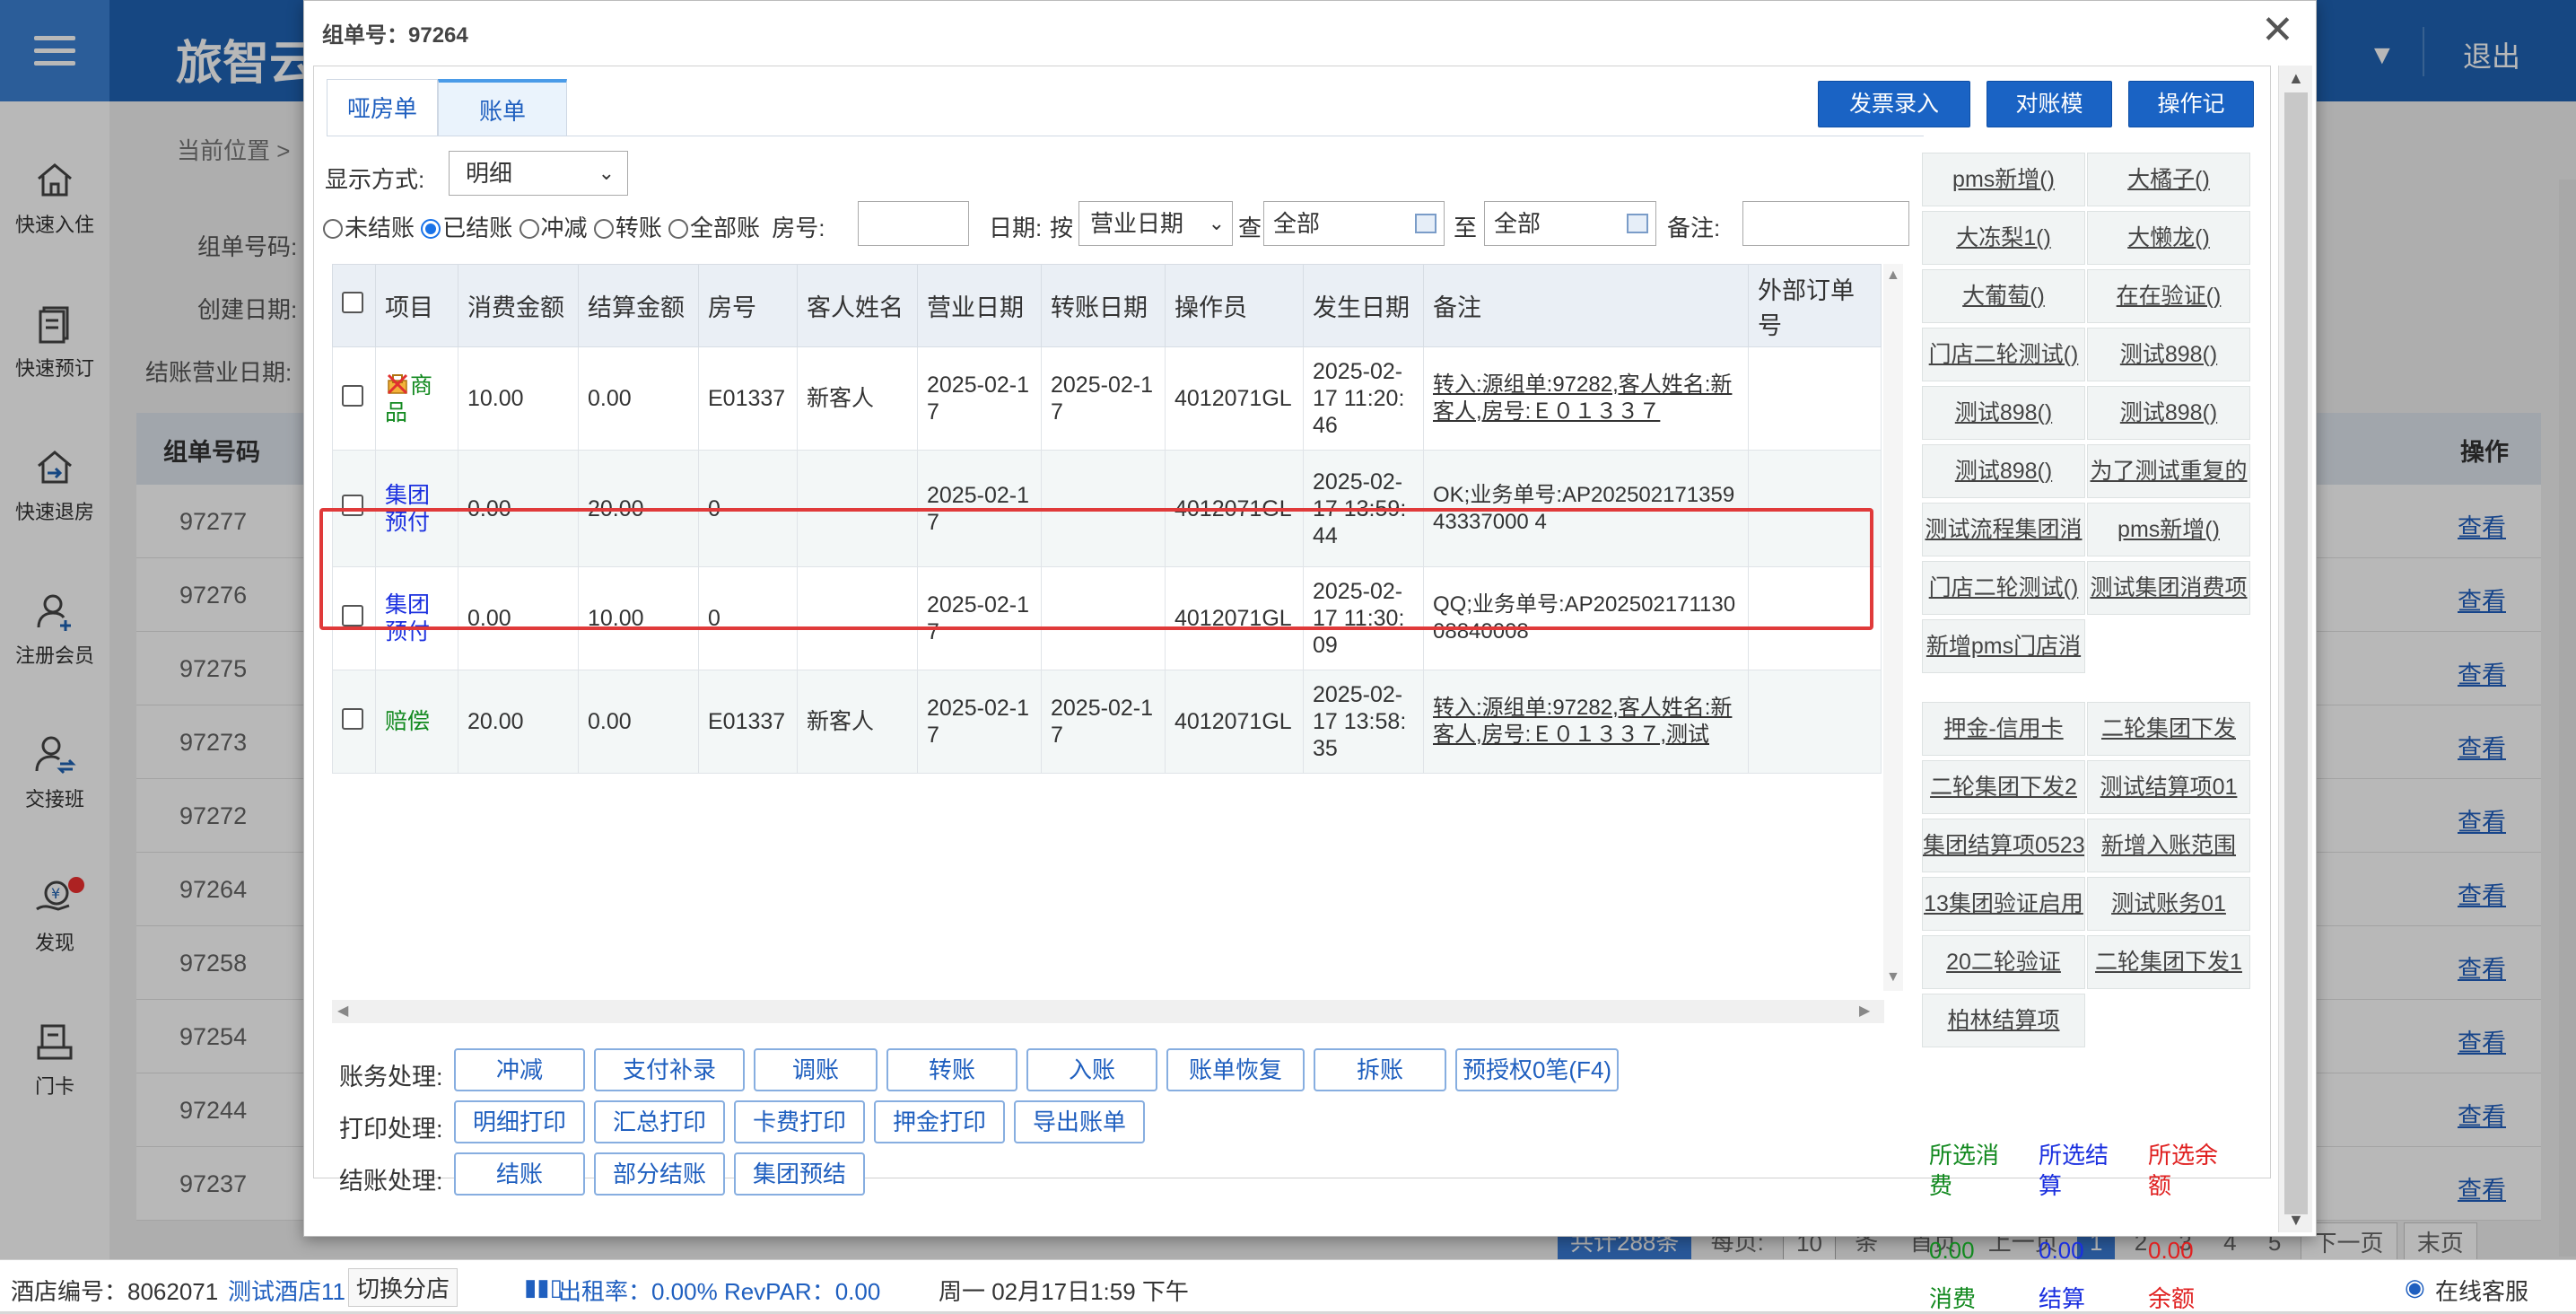 The width and height of the screenshot is (2576, 1314). What do you see at coordinates (383, 107) in the screenshot?
I see `tab-dummy-room: 哑房单` at bounding box center [383, 107].